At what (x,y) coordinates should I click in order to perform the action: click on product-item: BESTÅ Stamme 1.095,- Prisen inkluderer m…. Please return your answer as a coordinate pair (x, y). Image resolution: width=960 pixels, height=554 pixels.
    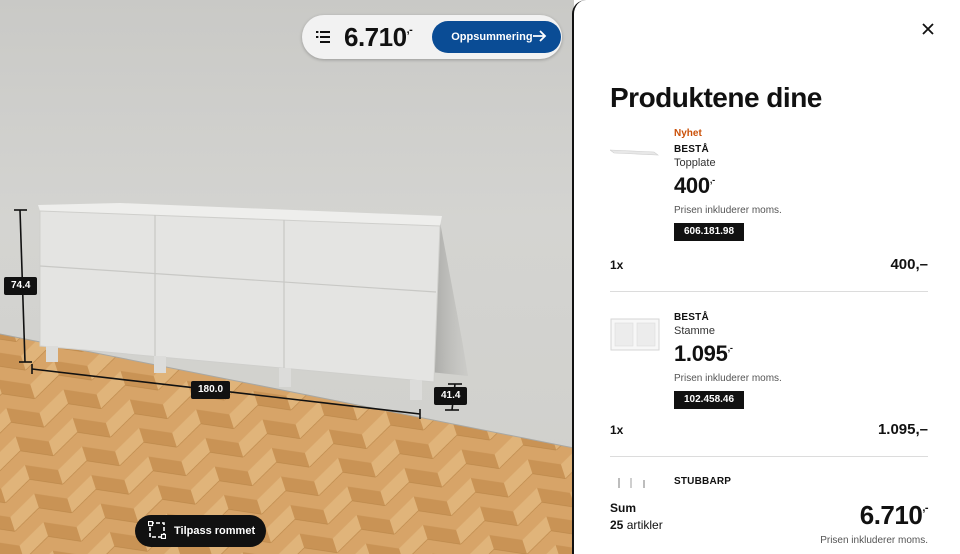
    Looking at the image, I should click on (769, 377).